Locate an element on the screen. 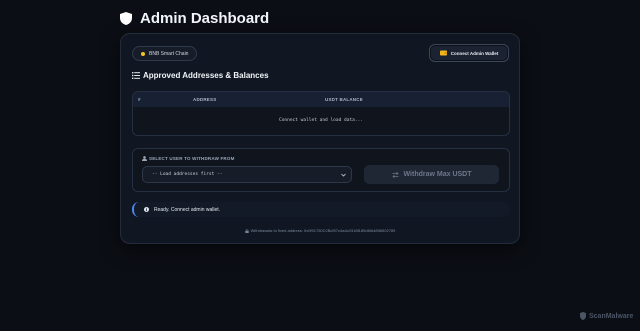 This screenshot has height=331, width=640. page-title-text: Admin Dashboard is located at coordinates (205, 18).